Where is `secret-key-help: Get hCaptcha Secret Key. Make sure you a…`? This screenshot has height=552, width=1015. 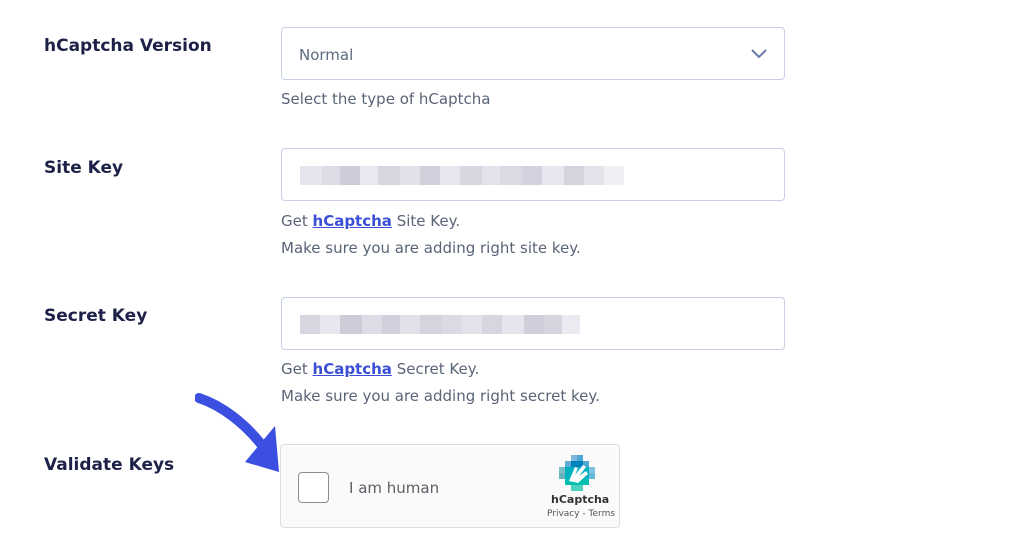 secret-key-help: Get hCaptcha Secret Key. Make sure you a… is located at coordinates (440, 383).